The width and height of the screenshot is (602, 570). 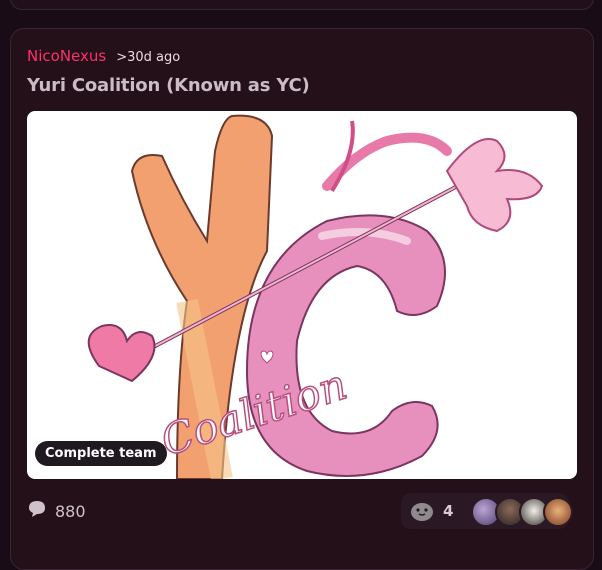 What do you see at coordinates (558, 512) in the screenshot?
I see `avatar` at bounding box center [558, 512].